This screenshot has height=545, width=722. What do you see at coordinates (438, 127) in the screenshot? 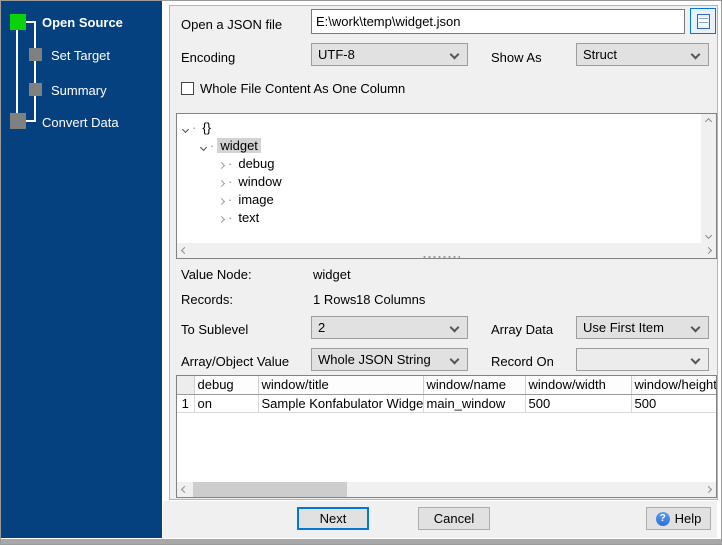
I see `tree-item-root: {}` at bounding box center [438, 127].